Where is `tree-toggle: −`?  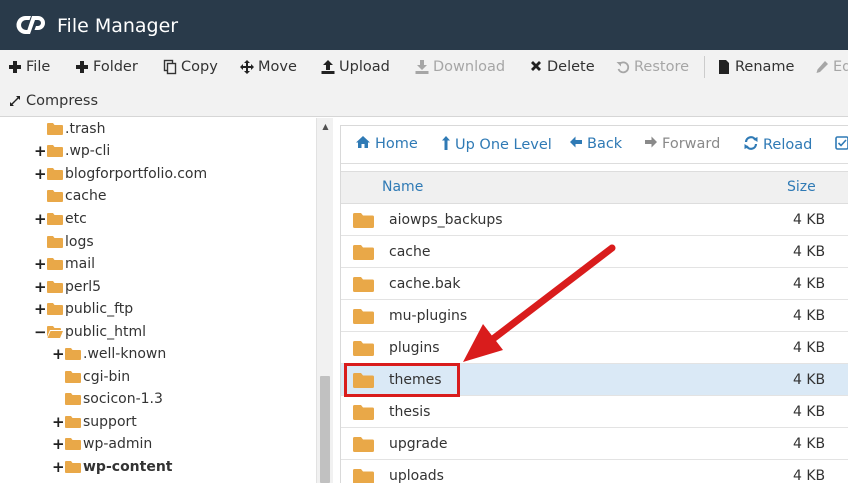 tree-toggle: − is located at coordinates (40, 332).